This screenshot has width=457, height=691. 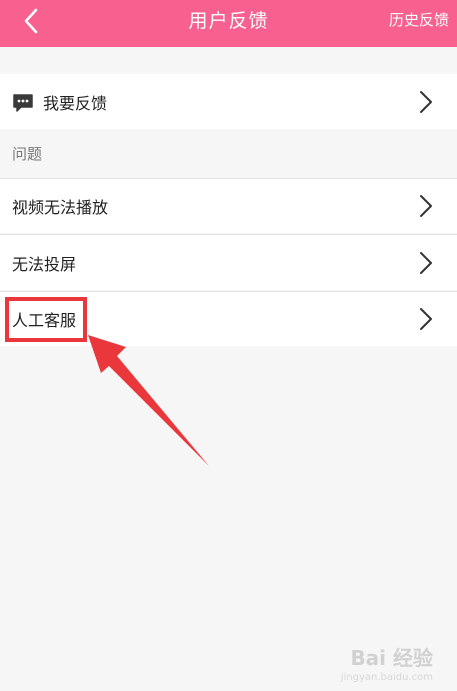 I want to click on watermark-url: jingyan.baidu.com, so click(x=386, y=677).